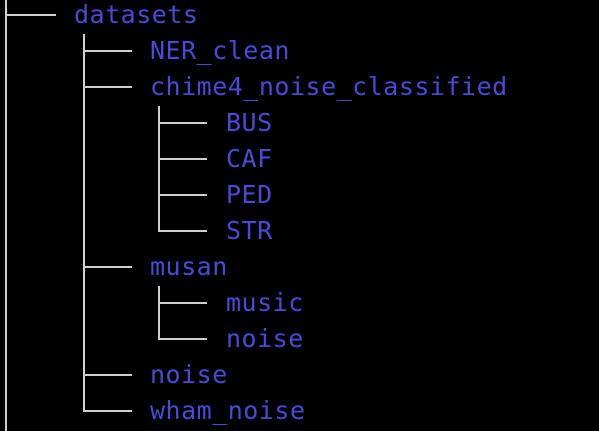 Image resolution: width=599 pixels, height=431 pixels. Describe the element at coordinates (265, 302) in the screenshot. I see `dir-music: music` at that location.